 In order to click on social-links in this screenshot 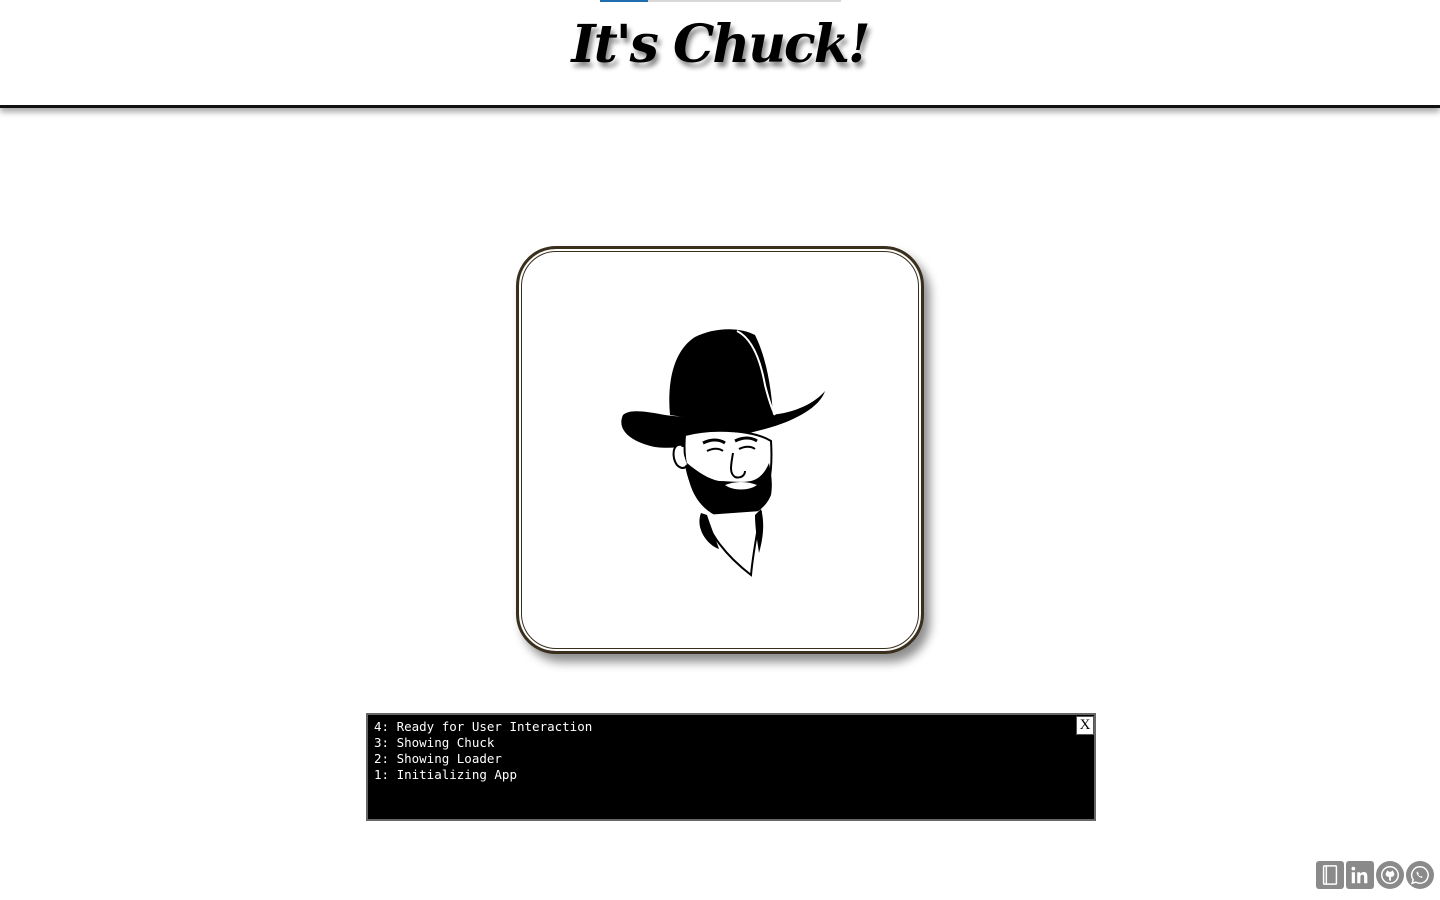, I will do `click(1375, 875)`.